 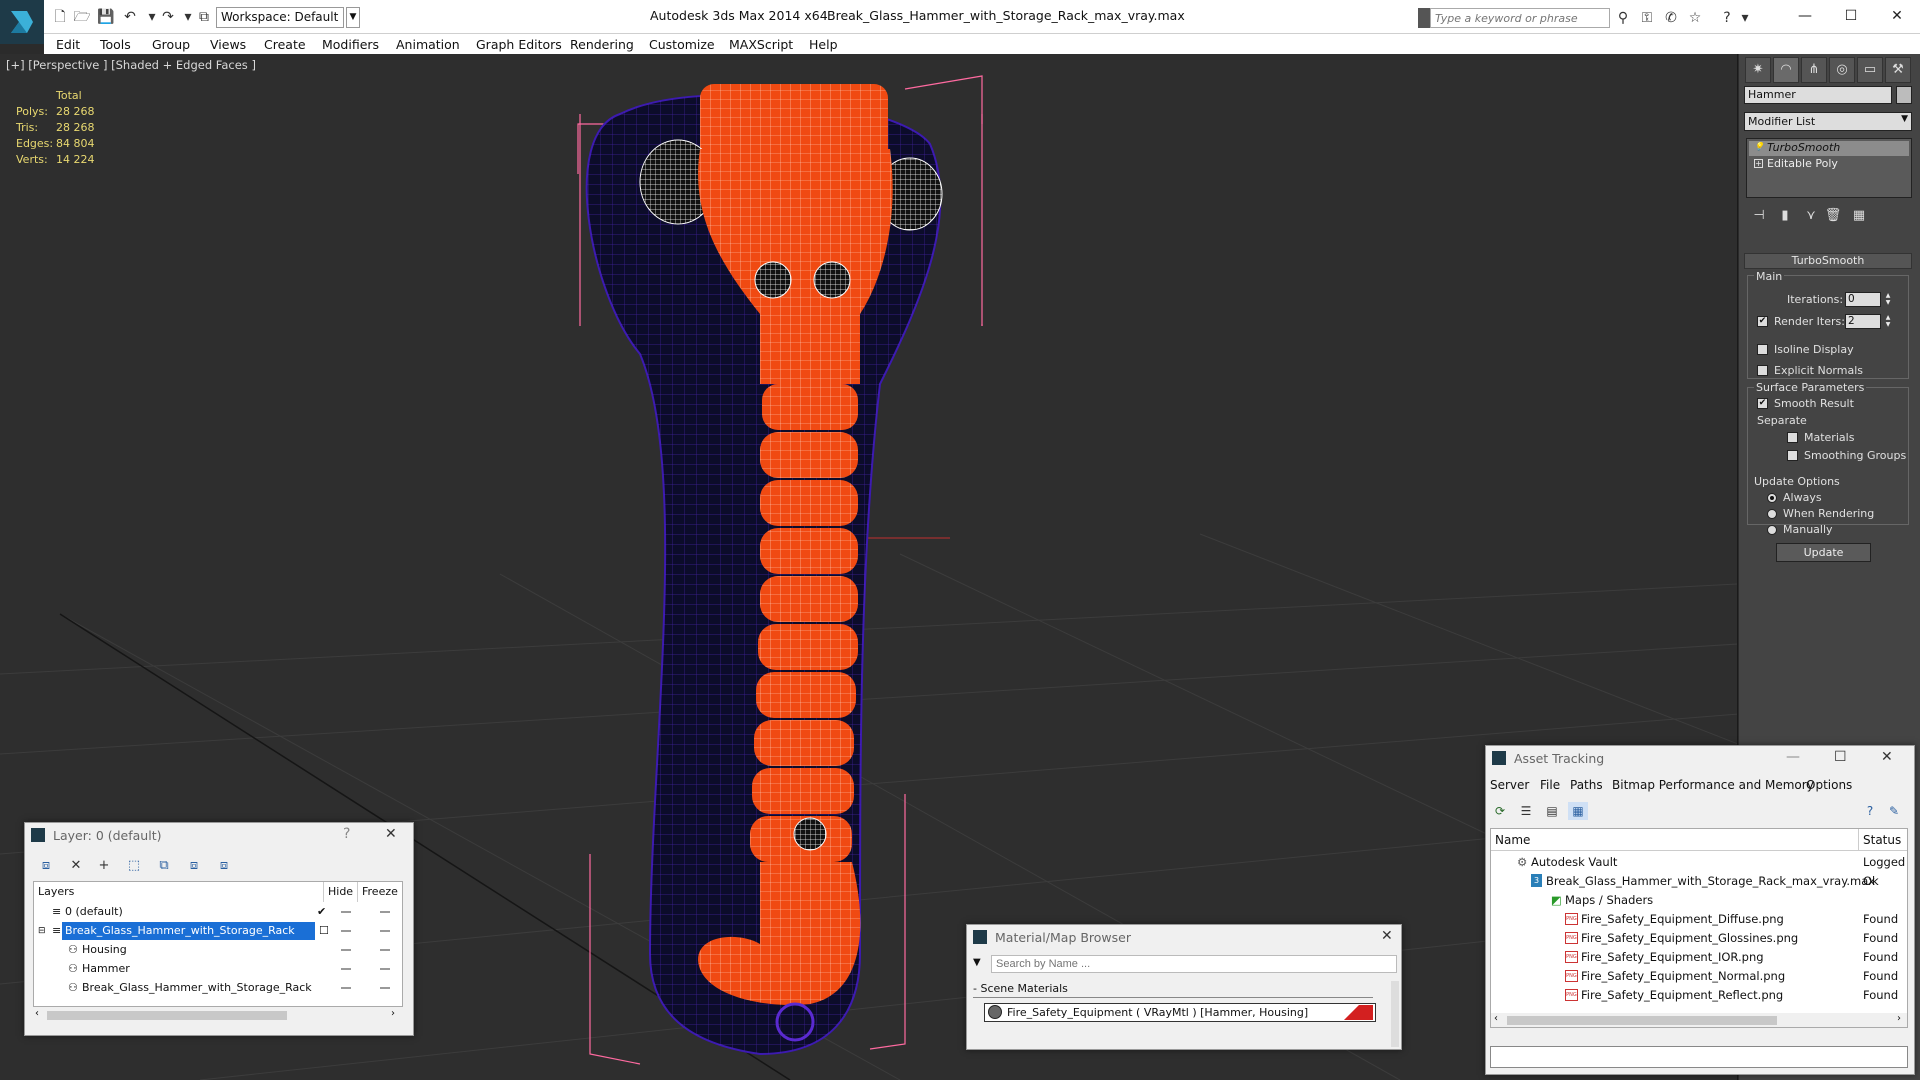 What do you see at coordinates (1699, 1057) in the screenshot?
I see `asset-path-field` at bounding box center [1699, 1057].